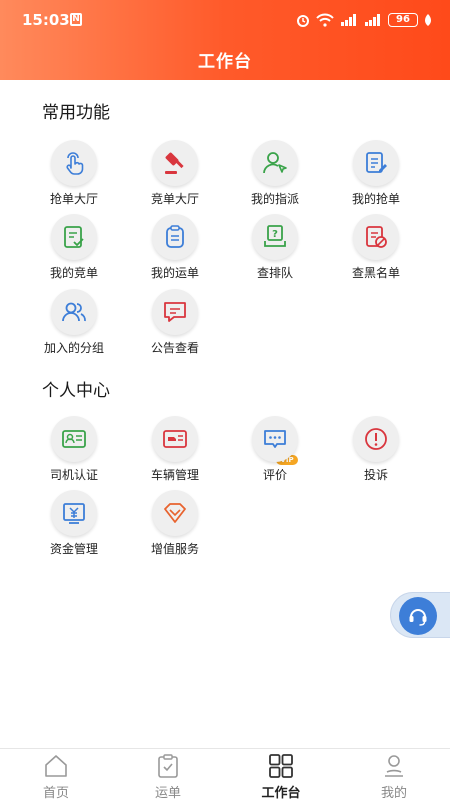  Describe the element at coordinates (174, 348) in the screenshot. I see `item-label: 公告查看` at that location.